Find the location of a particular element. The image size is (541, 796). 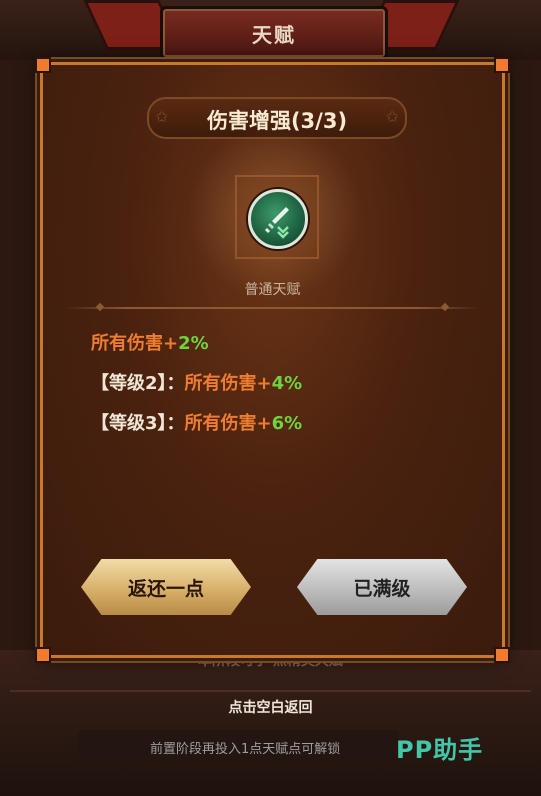

talent-type: 普通天赋 is located at coordinates (272, 290).